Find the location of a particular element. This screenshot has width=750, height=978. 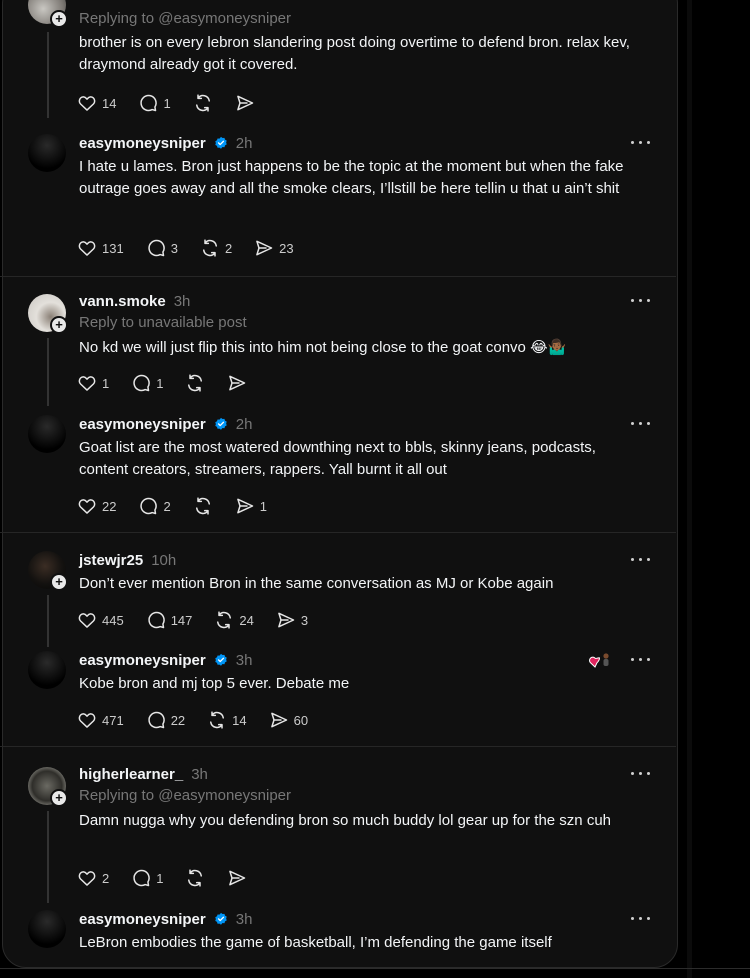

share-button: 3 is located at coordinates (292, 620).